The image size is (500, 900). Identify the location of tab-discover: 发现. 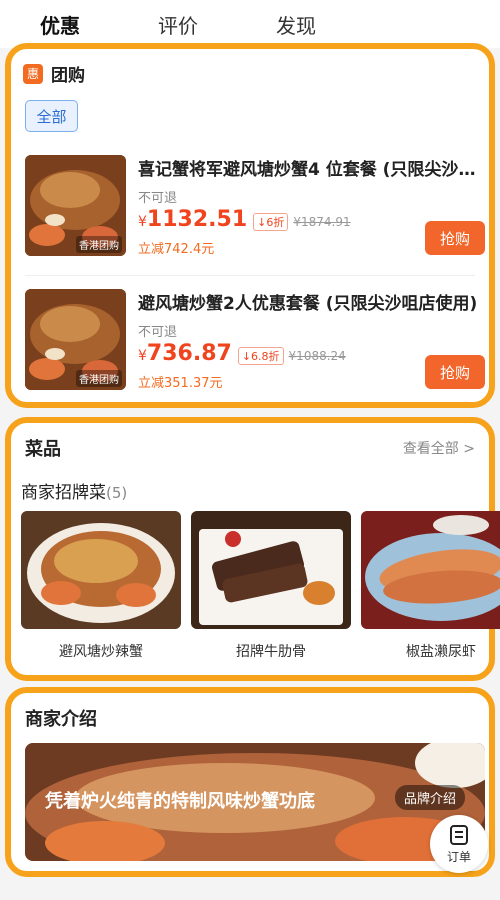
(296, 24).